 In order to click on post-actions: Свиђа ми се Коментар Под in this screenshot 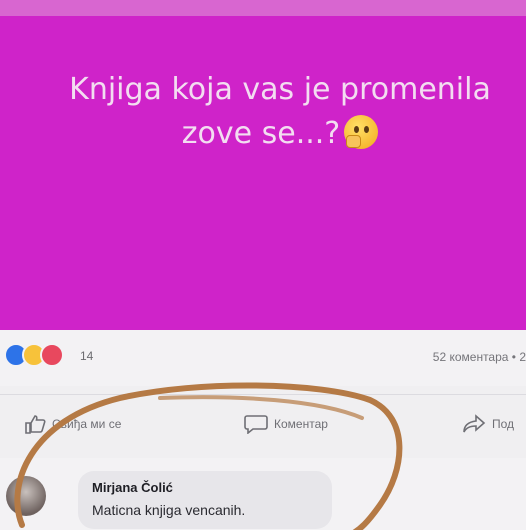, I will do `click(263, 427)`.